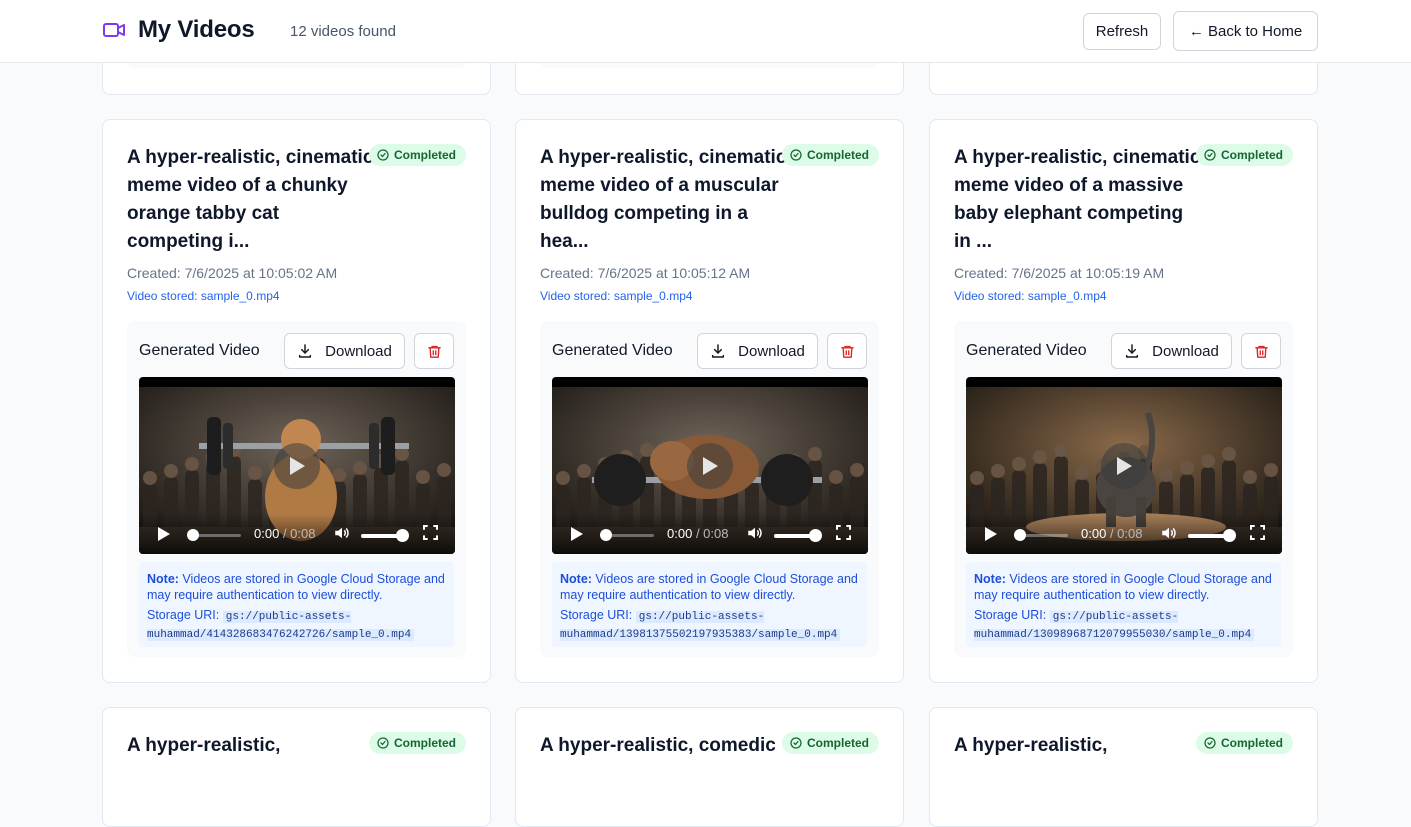 Image resolution: width=1411 pixels, height=827 pixels. Describe the element at coordinates (1059, 273) in the screenshot. I see `created-timestamp: Created: 7/6/2025 at 10:05:19 AM` at that location.